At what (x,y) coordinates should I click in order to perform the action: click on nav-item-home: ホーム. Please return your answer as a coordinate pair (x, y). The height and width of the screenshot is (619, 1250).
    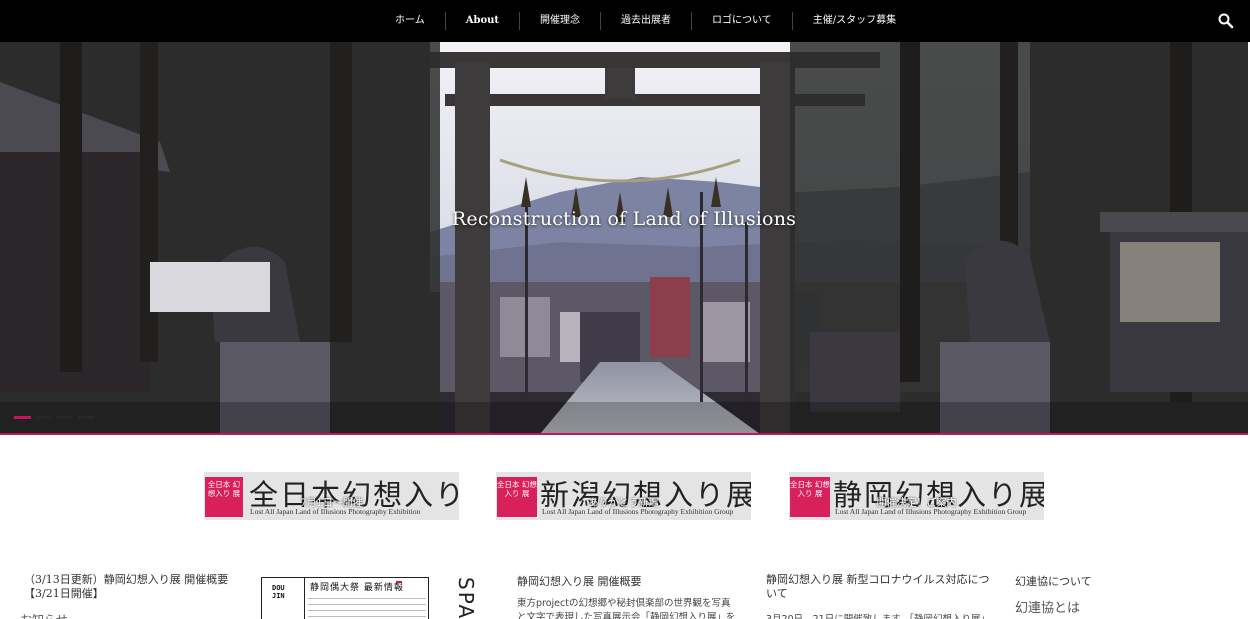
    Looking at the image, I should click on (410, 21).